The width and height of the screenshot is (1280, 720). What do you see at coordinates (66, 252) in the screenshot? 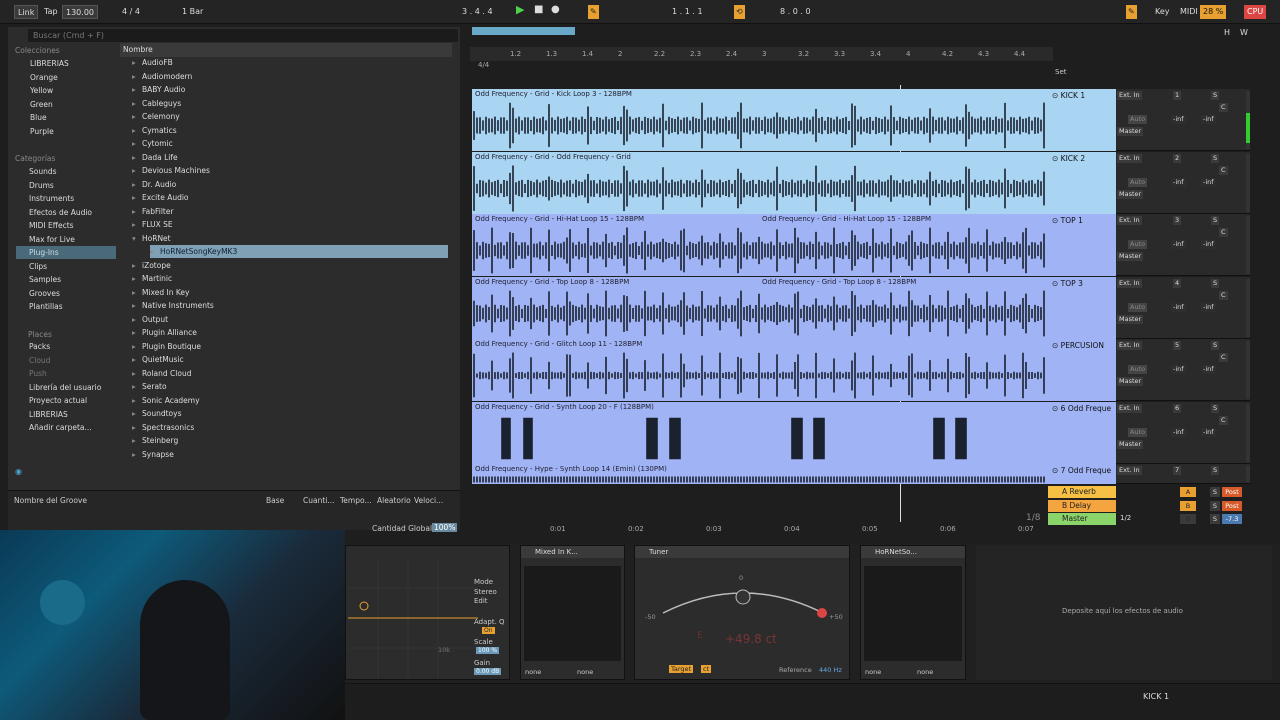
I see `category-item: Plug-Ins` at bounding box center [66, 252].